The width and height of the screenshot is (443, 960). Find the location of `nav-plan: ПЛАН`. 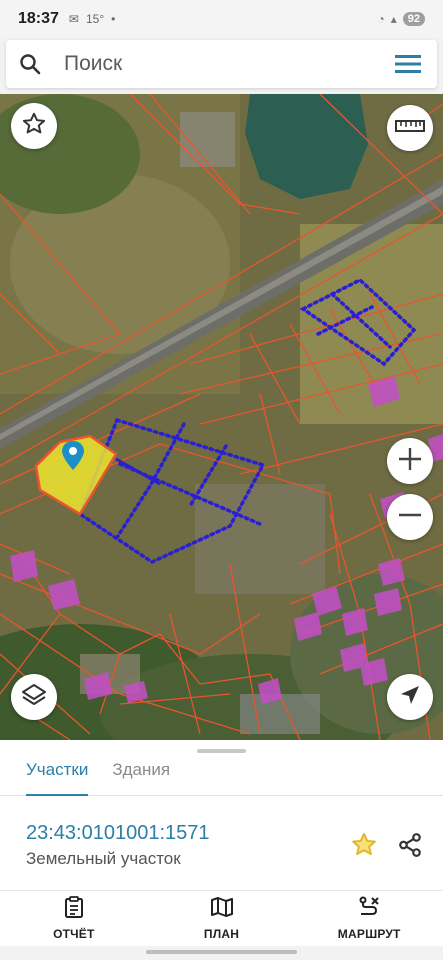

nav-plan: ПЛАН is located at coordinates (222, 918).